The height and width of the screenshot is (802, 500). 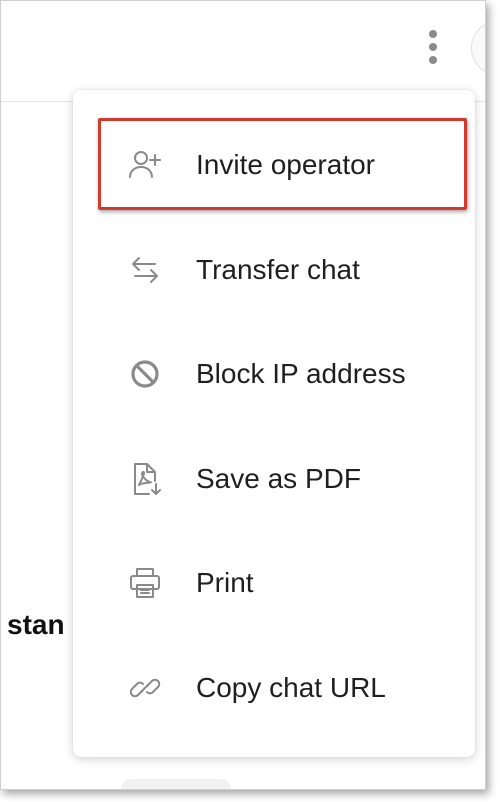 What do you see at coordinates (145, 374) in the screenshot?
I see `block-icon` at bounding box center [145, 374].